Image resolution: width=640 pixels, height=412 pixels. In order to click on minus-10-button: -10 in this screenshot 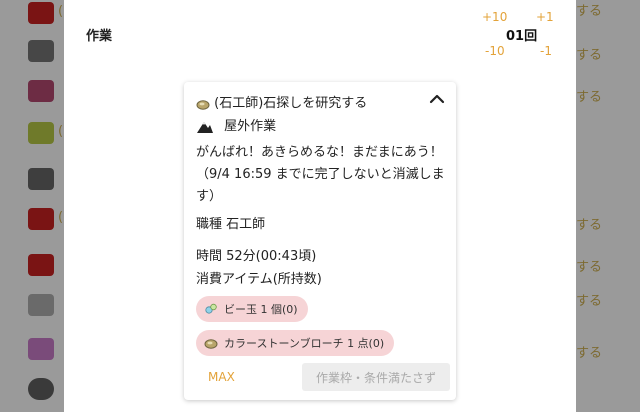, I will do `click(495, 51)`.